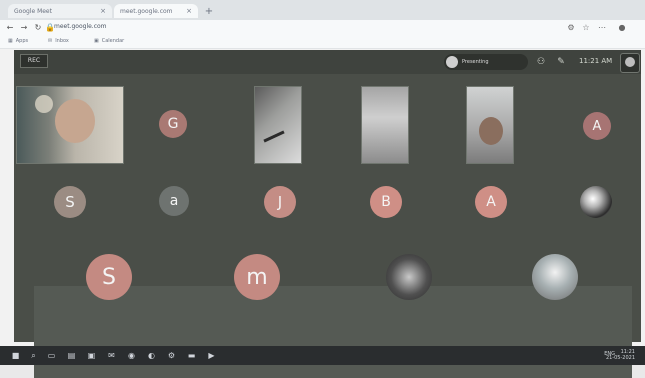  Describe the element at coordinates (24, 28) in the screenshot. I see `forward-icon: →` at that location.